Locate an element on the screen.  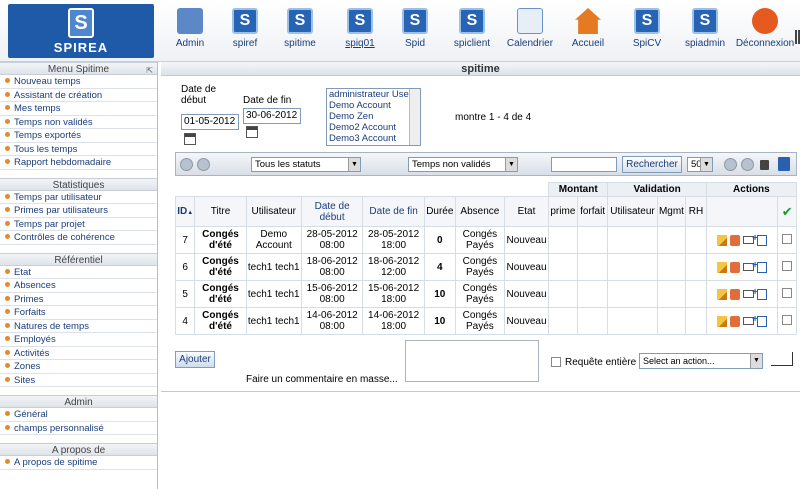
sidebar-item: Temps non validés is located at coordinates (78, 122).